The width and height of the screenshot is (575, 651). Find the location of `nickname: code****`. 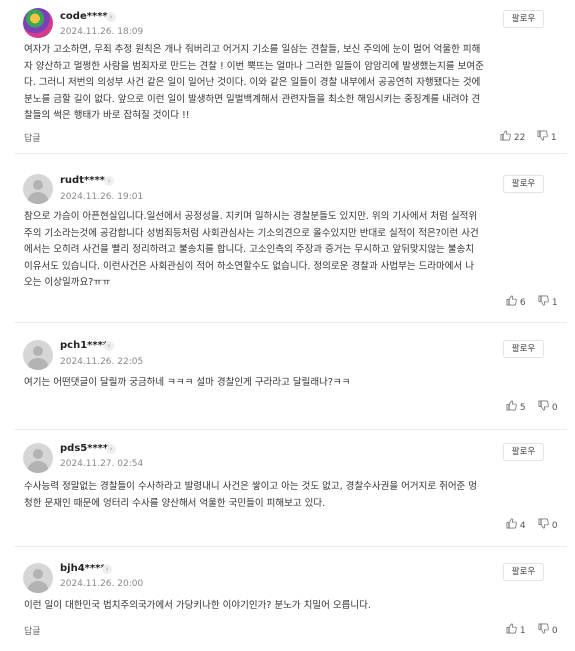

nickname: code**** is located at coordinates (84, 16).